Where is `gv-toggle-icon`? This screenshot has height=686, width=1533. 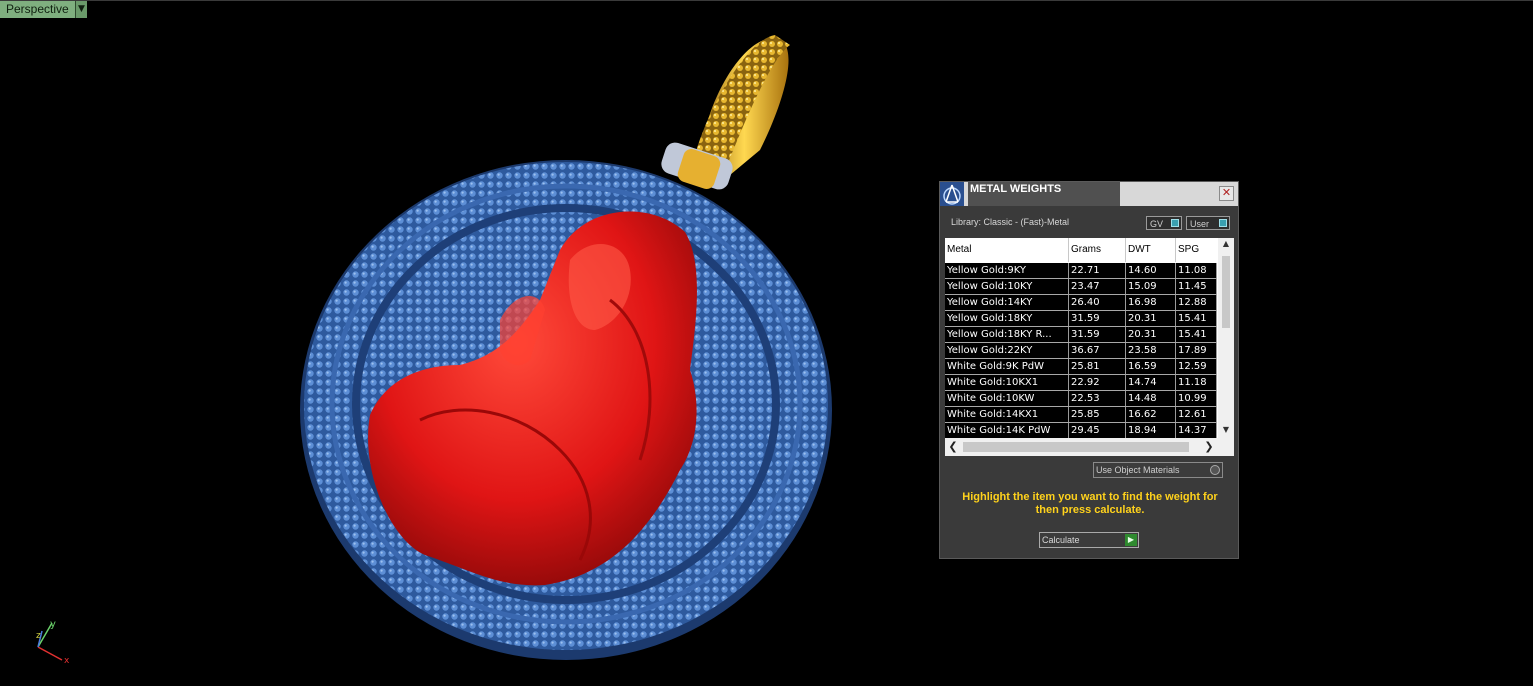
gv-toggle-icon is located at coordinates (1175, 223).